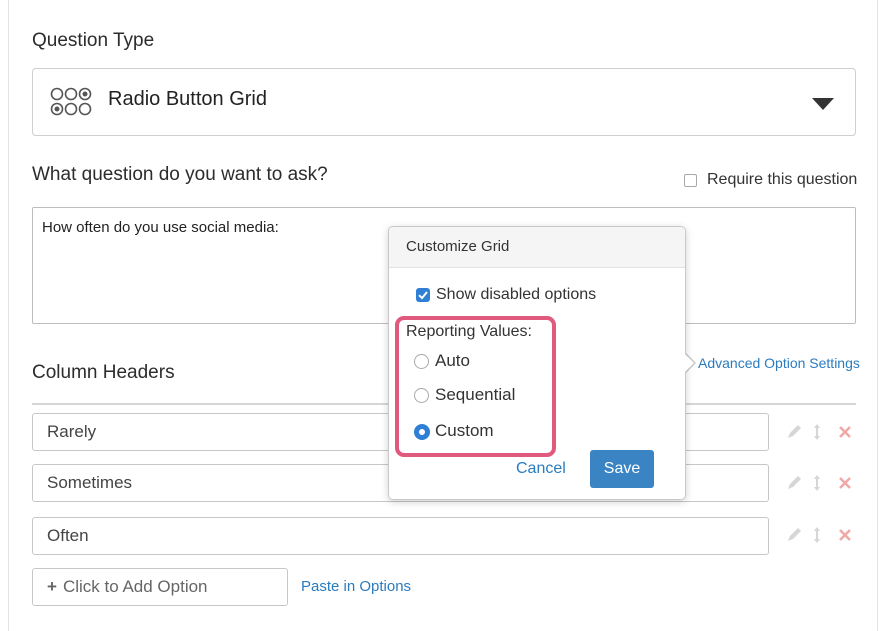  I want to click on paste-in-options-link: Paste in Options, so click(356, 586).